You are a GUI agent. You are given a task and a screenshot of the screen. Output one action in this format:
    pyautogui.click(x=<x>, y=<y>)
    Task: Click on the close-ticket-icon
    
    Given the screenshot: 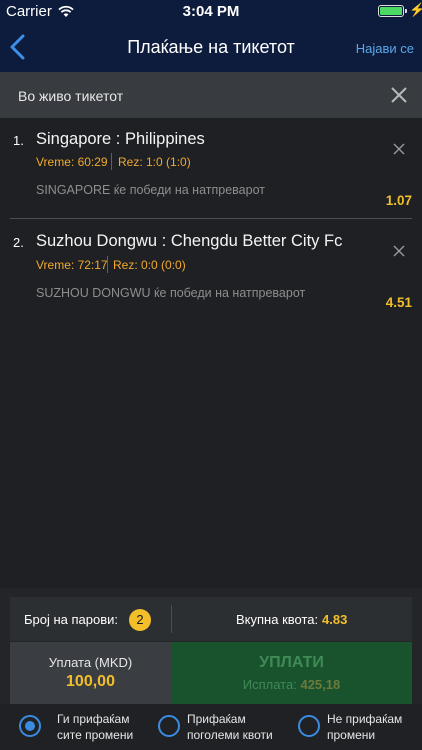 What is the action you would take?
    pyautogui.click(x=399, y=95)
    